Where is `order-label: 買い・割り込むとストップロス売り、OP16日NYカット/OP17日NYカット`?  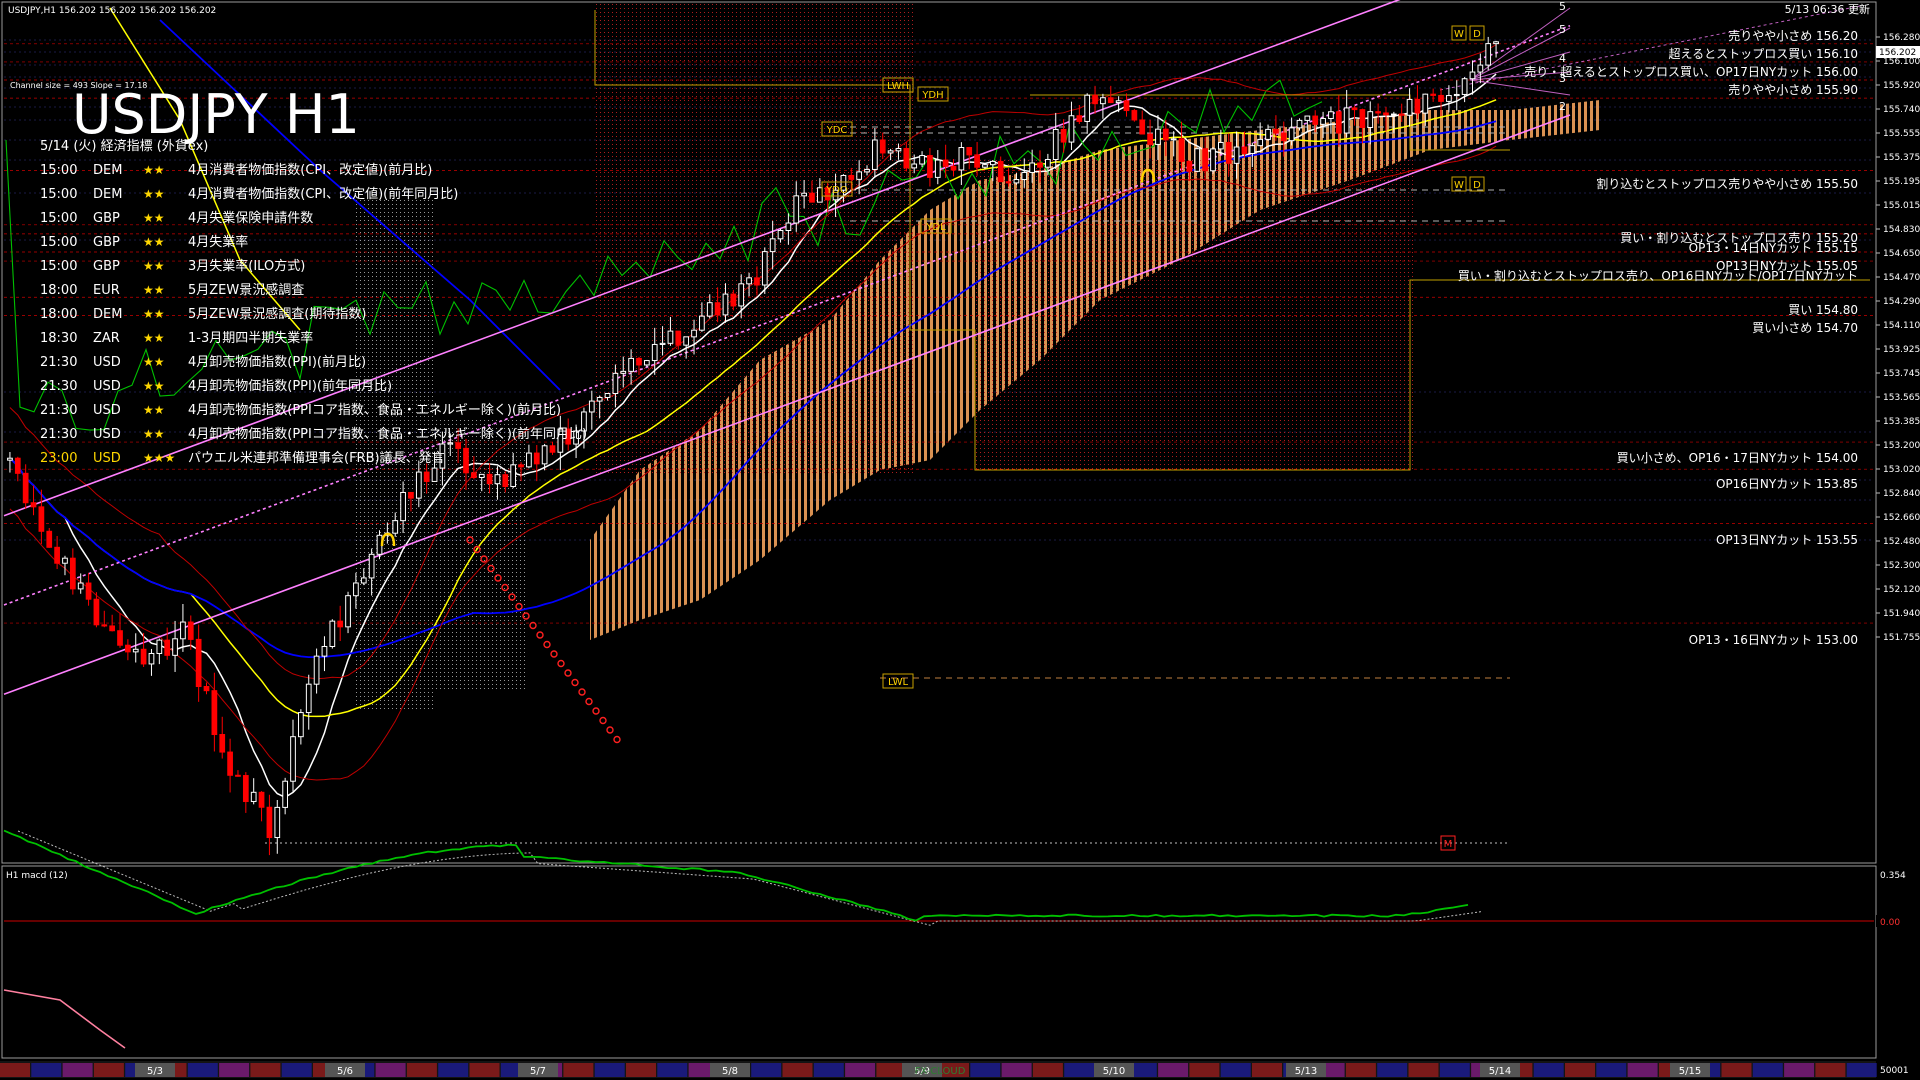
order-label: 買い・割り込むとストップロス売り、OP16日NYカット/OP17日NYカット is located at coordinates (1658, 275).